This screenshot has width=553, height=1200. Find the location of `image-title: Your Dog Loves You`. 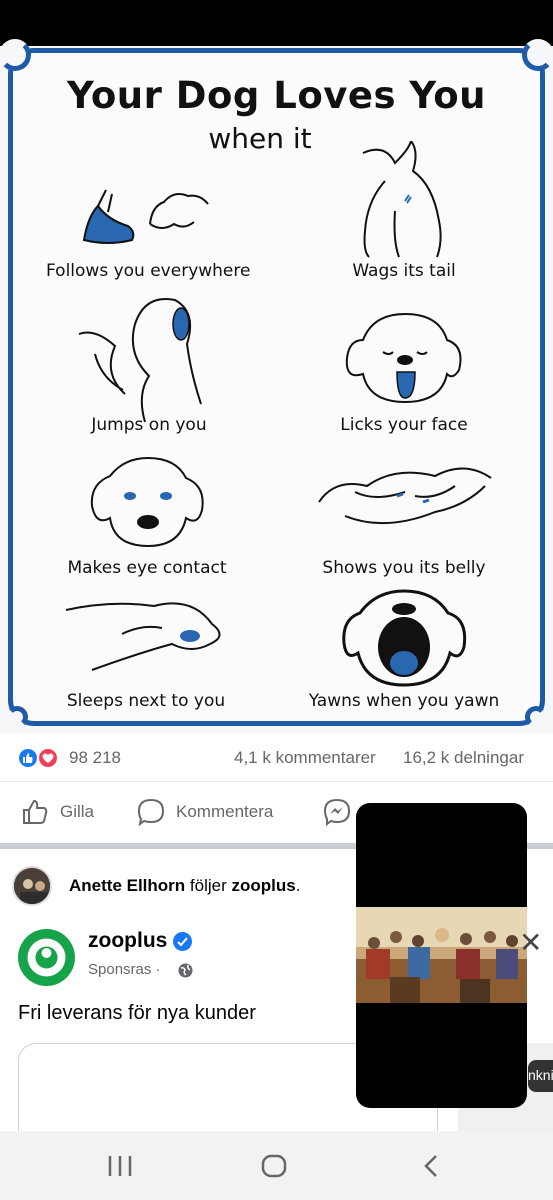

image-title: Your Dog Loves You is located at coordinates (276, 95).